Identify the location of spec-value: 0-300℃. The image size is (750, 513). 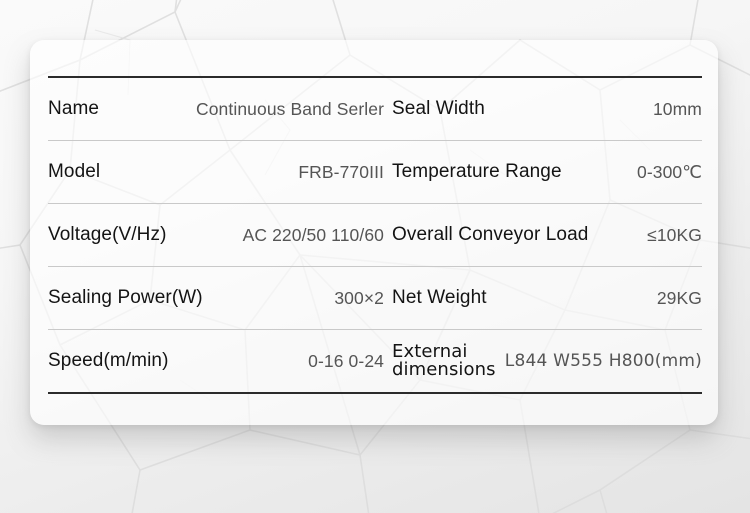
(669, 171).